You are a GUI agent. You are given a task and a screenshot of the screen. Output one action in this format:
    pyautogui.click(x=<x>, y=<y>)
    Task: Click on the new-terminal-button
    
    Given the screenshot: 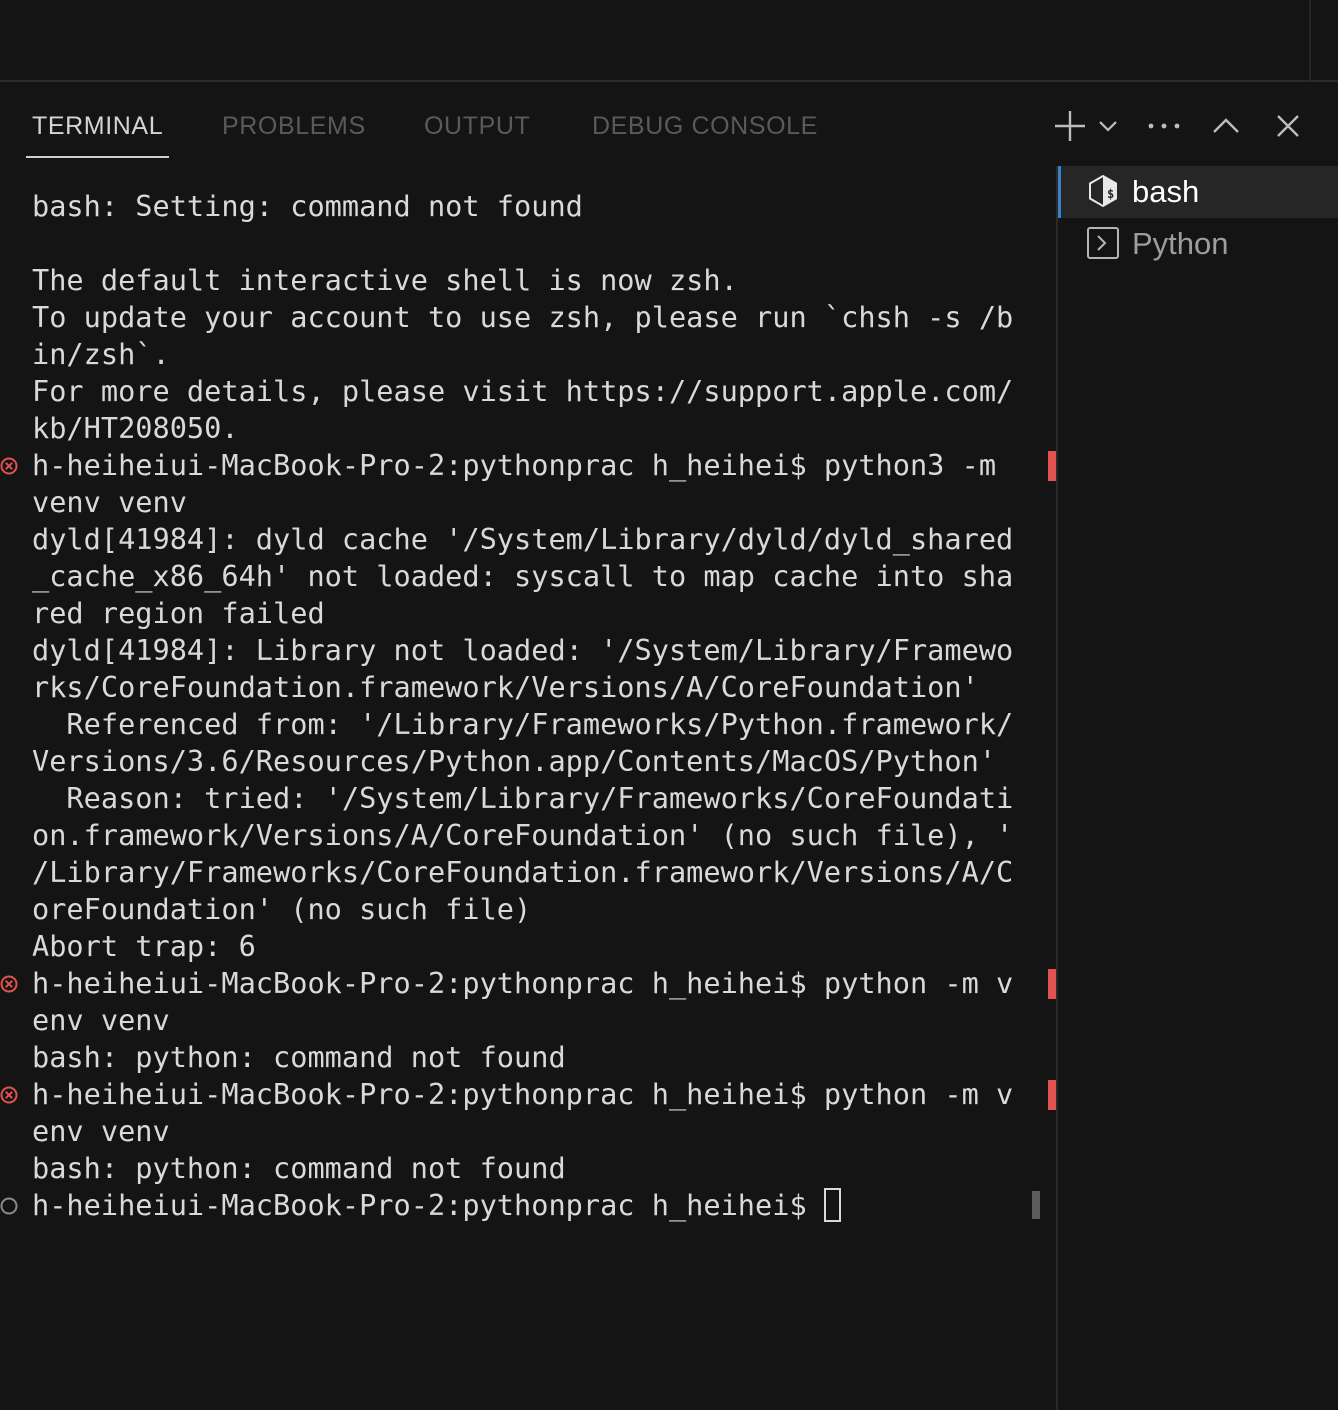 What is the action you would take?
    pyautogui.click(x=1070, y=126)
    